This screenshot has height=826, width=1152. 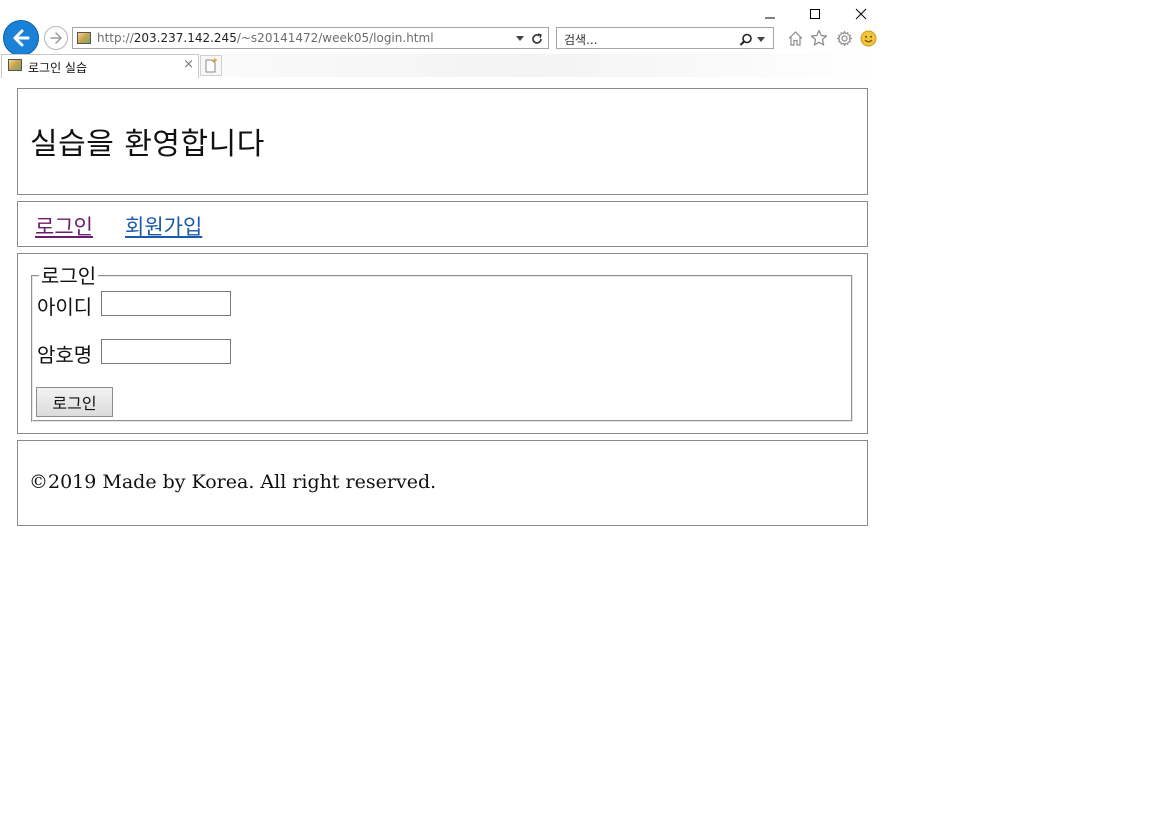 I want to click on gear-icon, so click(x=844, y=38).